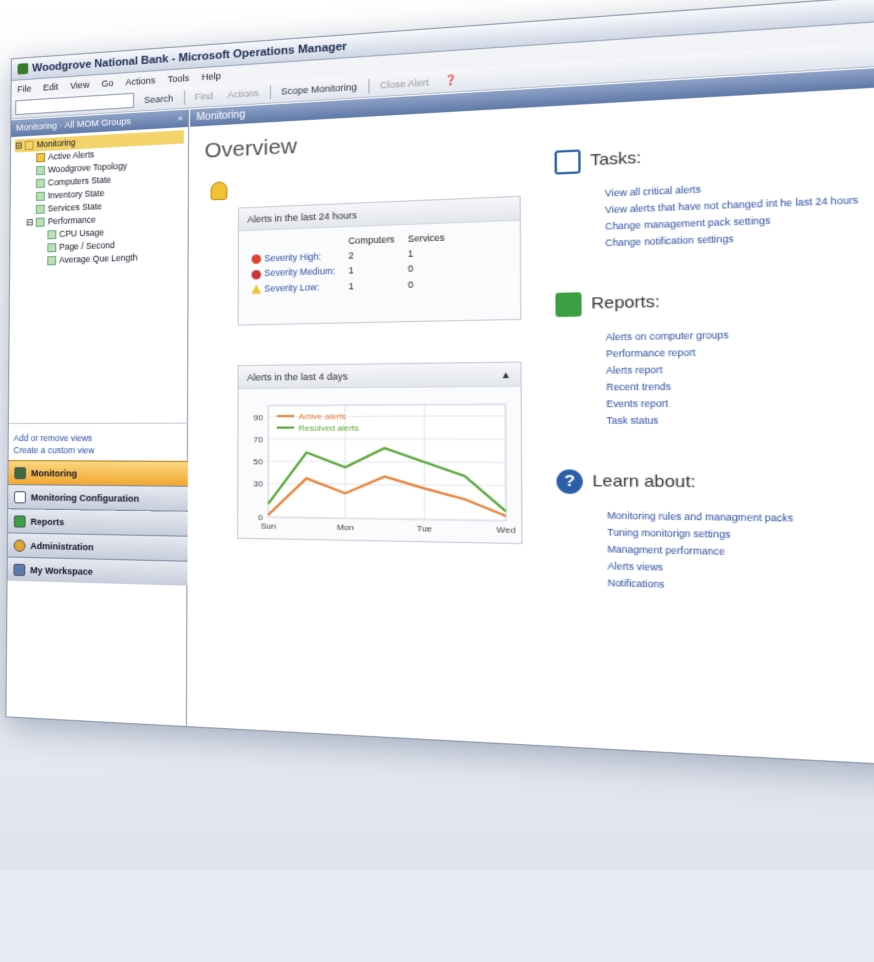 This screenshot has width=874, height=962. Describe the element at coordinates (329, 428) in the screenshot. I see `legend-label: Resolved alerts` at that location.